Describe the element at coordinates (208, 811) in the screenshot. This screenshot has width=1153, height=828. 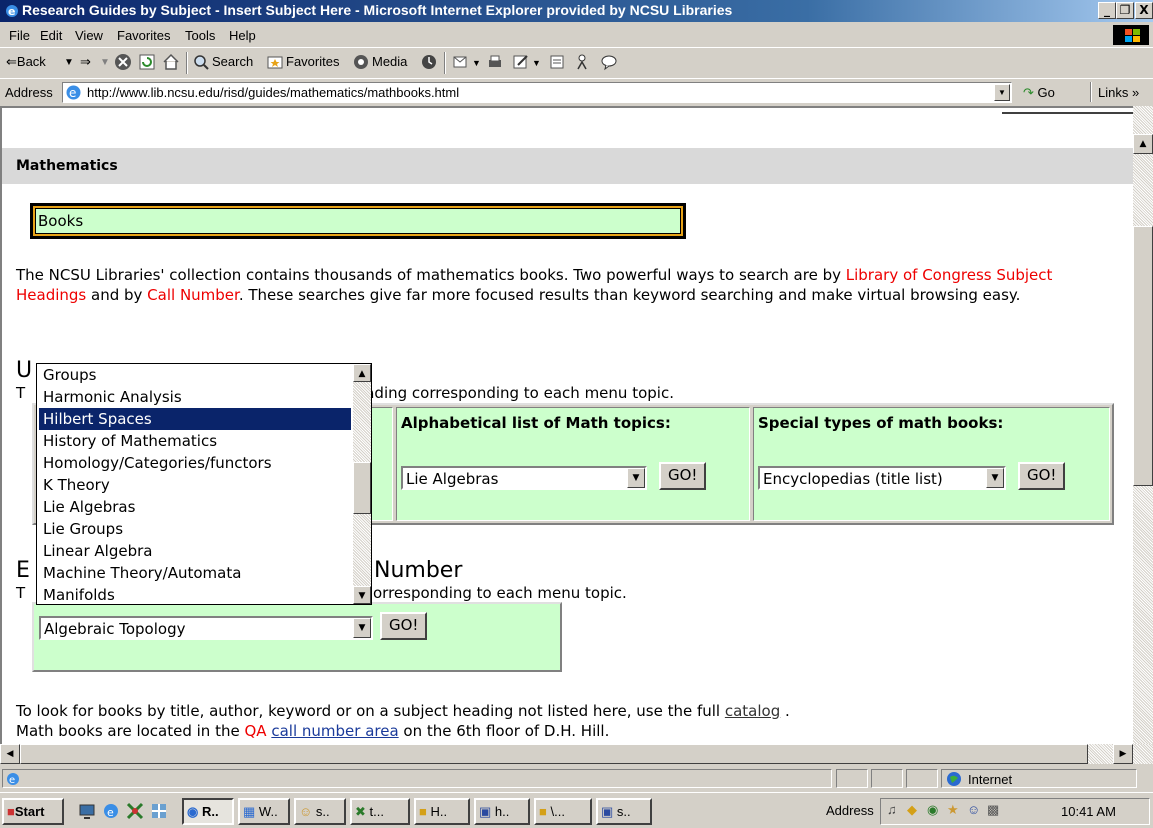
I see `task-button-ie: ◉ R..` at that location.